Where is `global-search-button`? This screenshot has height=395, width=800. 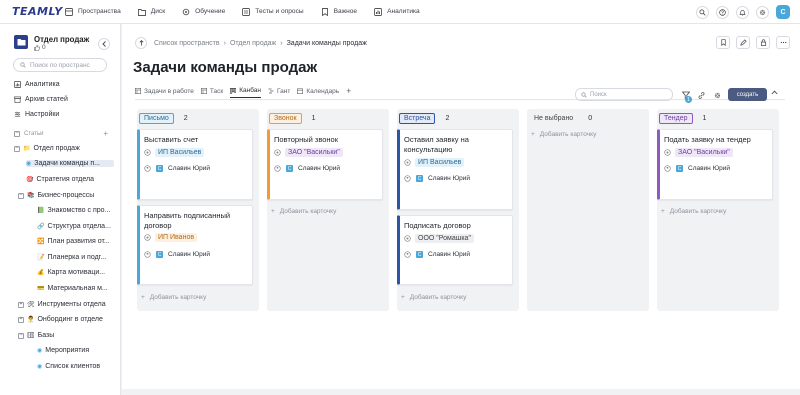
global-search-button is located at coordinates (702, 12).